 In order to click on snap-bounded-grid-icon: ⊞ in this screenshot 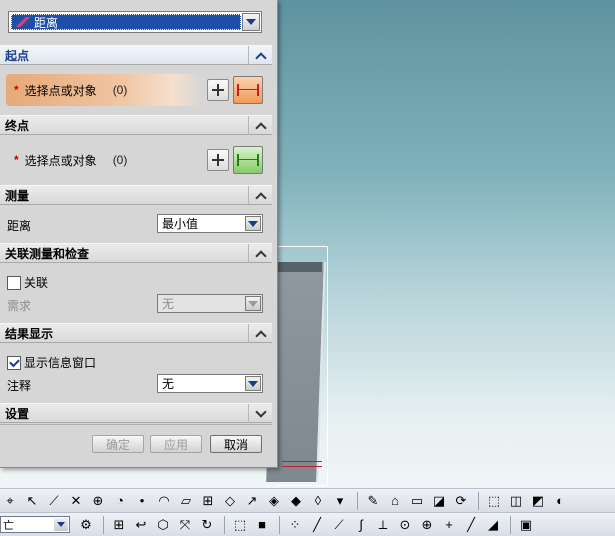, I will do `click(208, 501)`.